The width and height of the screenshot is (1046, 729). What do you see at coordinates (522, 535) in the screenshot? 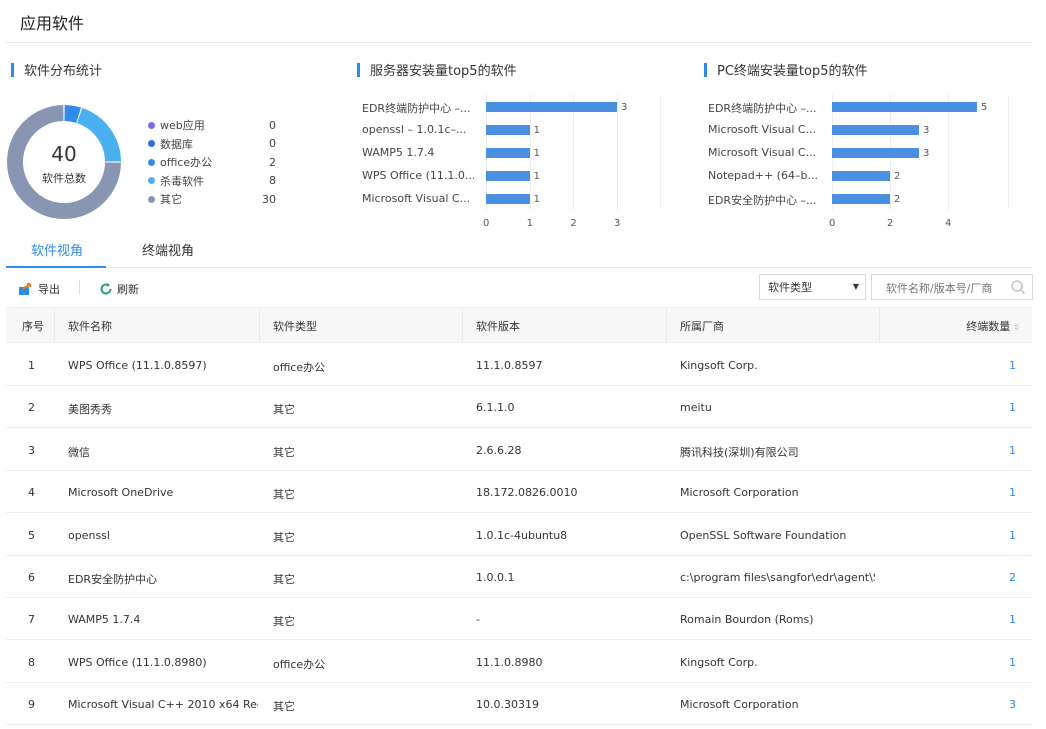
I see `cell-software-version: 1.0.1c-4ubuntu8` at bounding box center [522, 535].